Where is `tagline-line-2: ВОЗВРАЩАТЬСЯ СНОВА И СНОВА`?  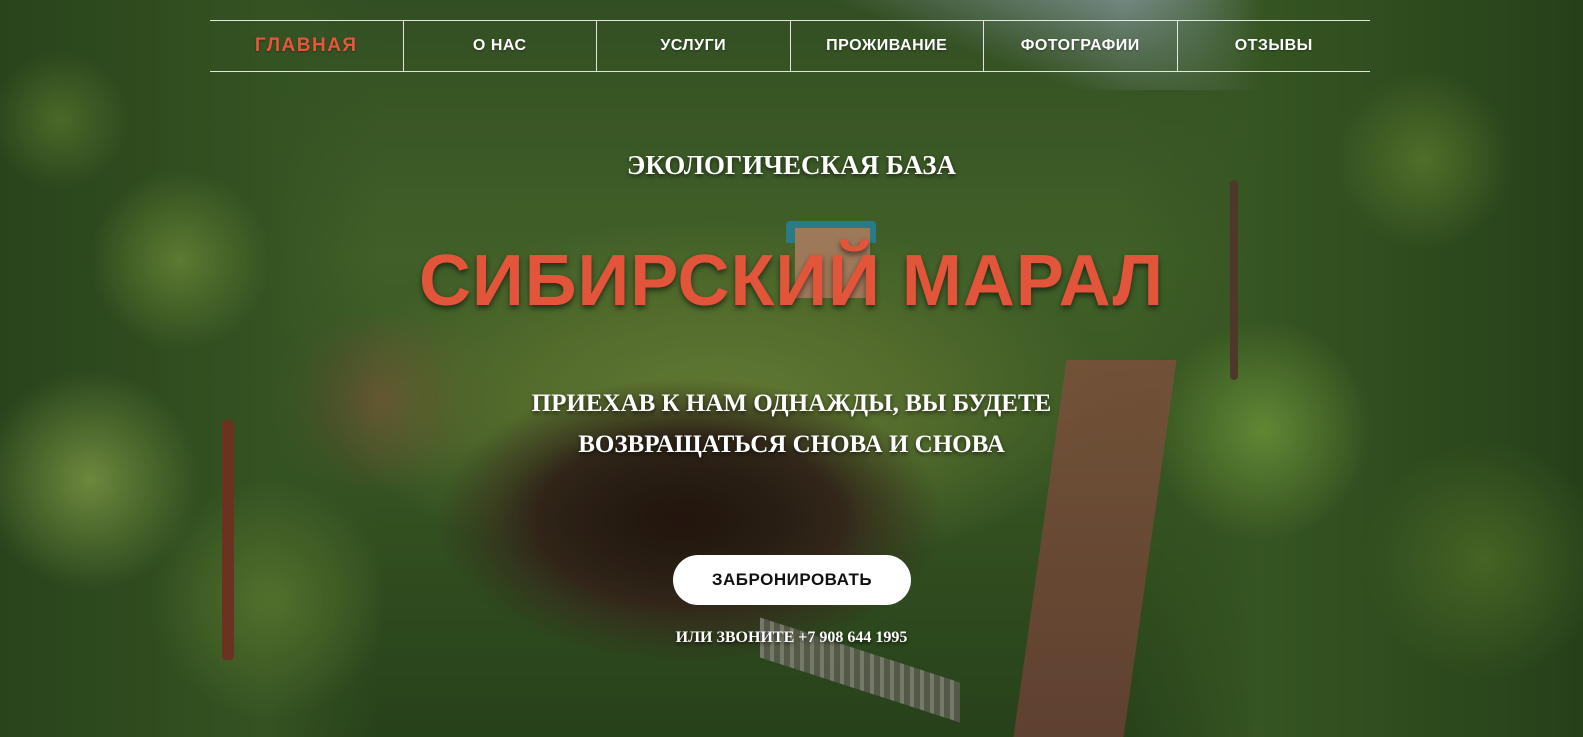
tagline-line-2: ВОЗВРАЩАТЬСЯ СНОВА И СНОВА is located at coordinates (791, 444).